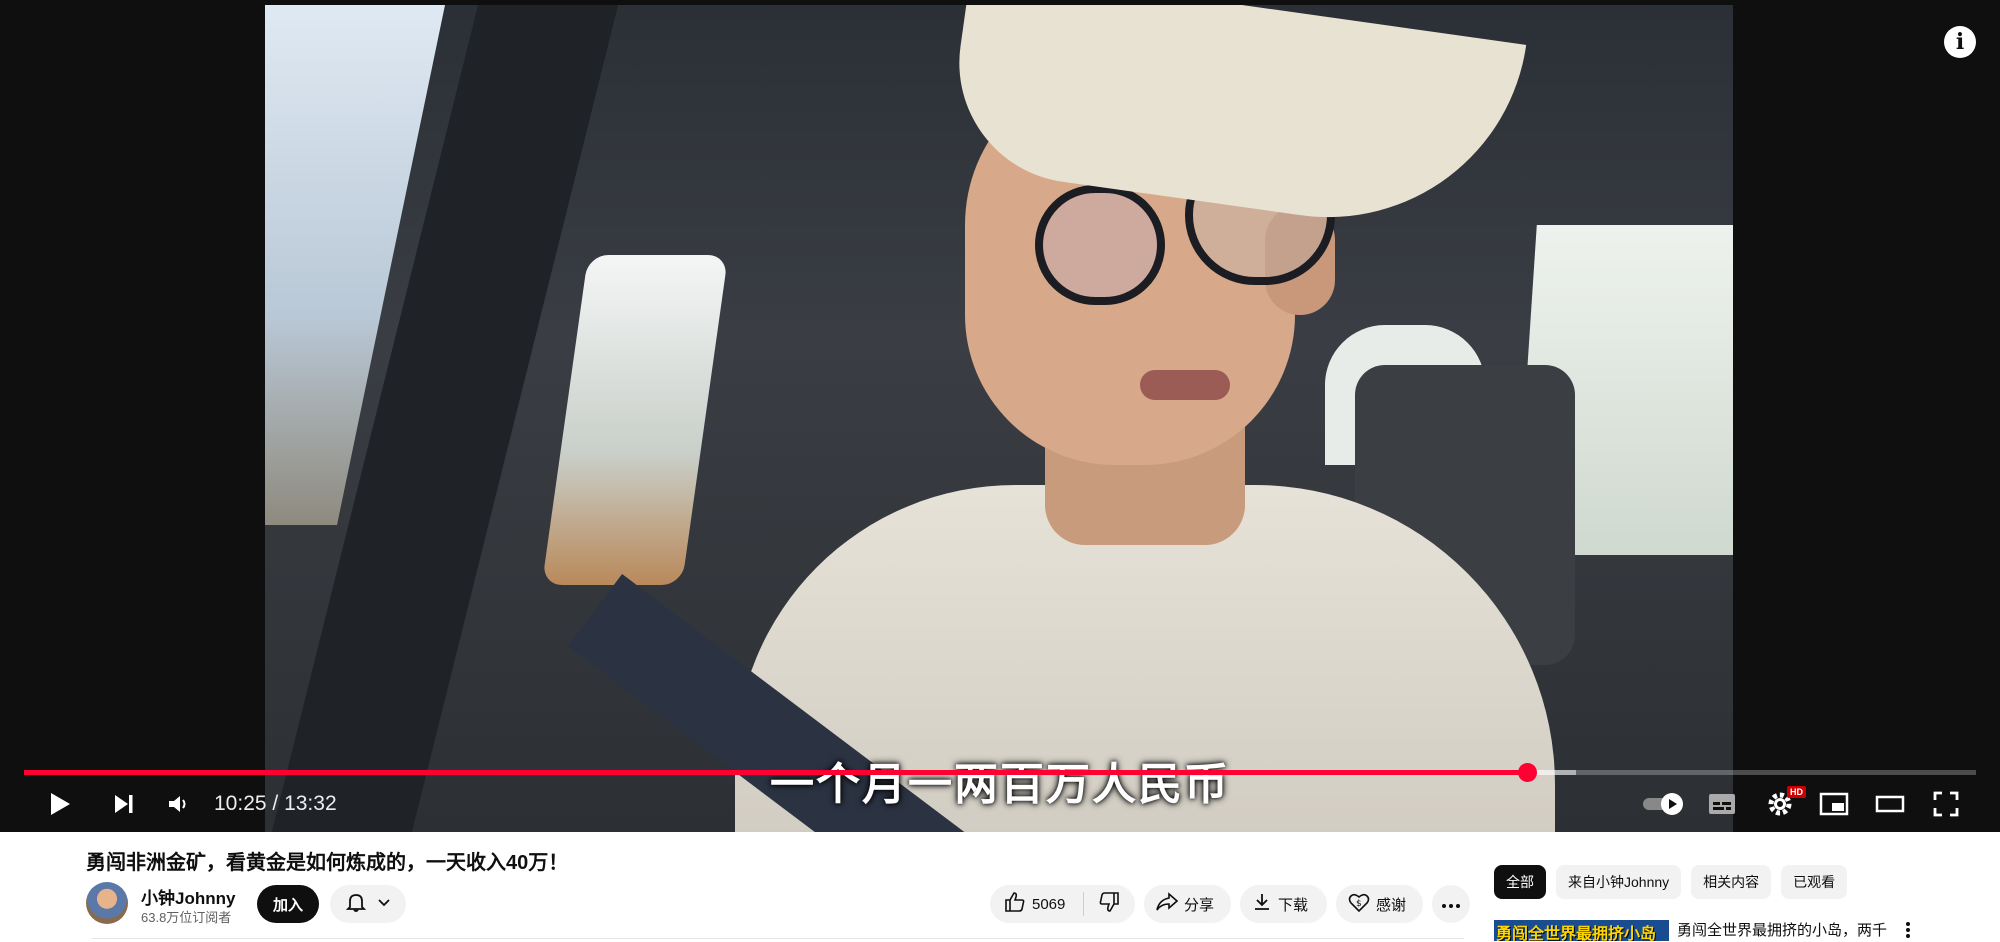 This screenshot has height=942, width=2000. What do you see at coordinates (1100, 245) in the screenshot?
I see `video-scene-glasses-left` at bounding box center [1100, 245].